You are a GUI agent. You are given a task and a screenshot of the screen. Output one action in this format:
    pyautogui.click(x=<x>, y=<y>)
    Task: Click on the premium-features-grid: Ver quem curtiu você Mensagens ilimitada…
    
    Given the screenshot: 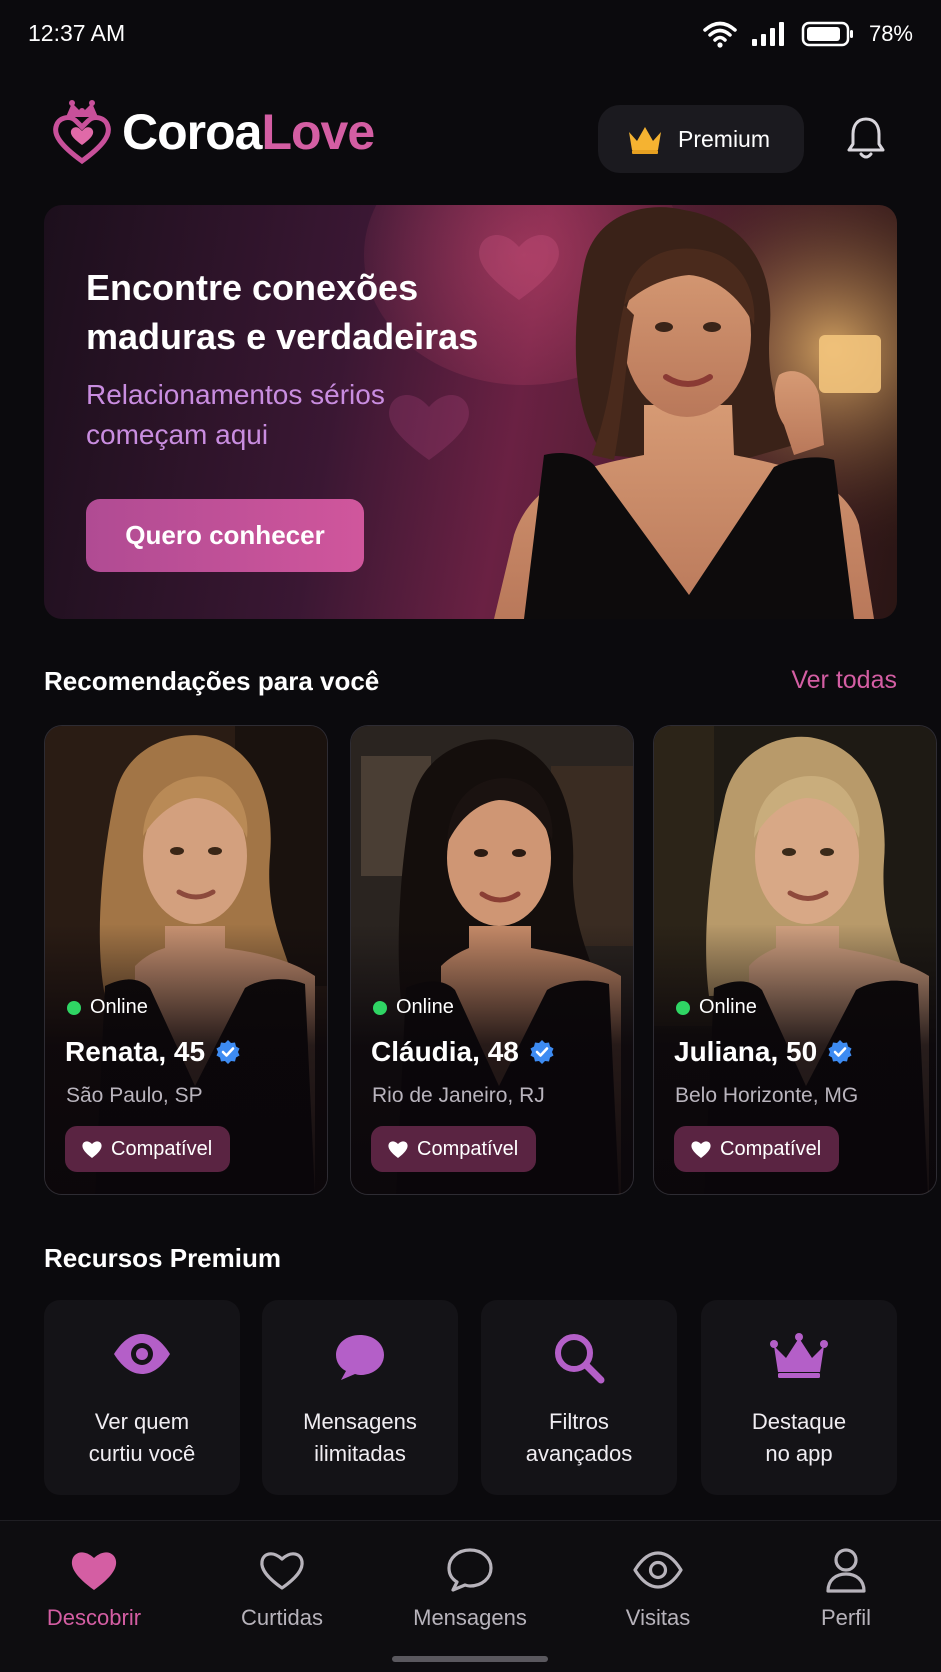 What is the action you would take?
    pyautogui.click(x=470, y=1397)
    